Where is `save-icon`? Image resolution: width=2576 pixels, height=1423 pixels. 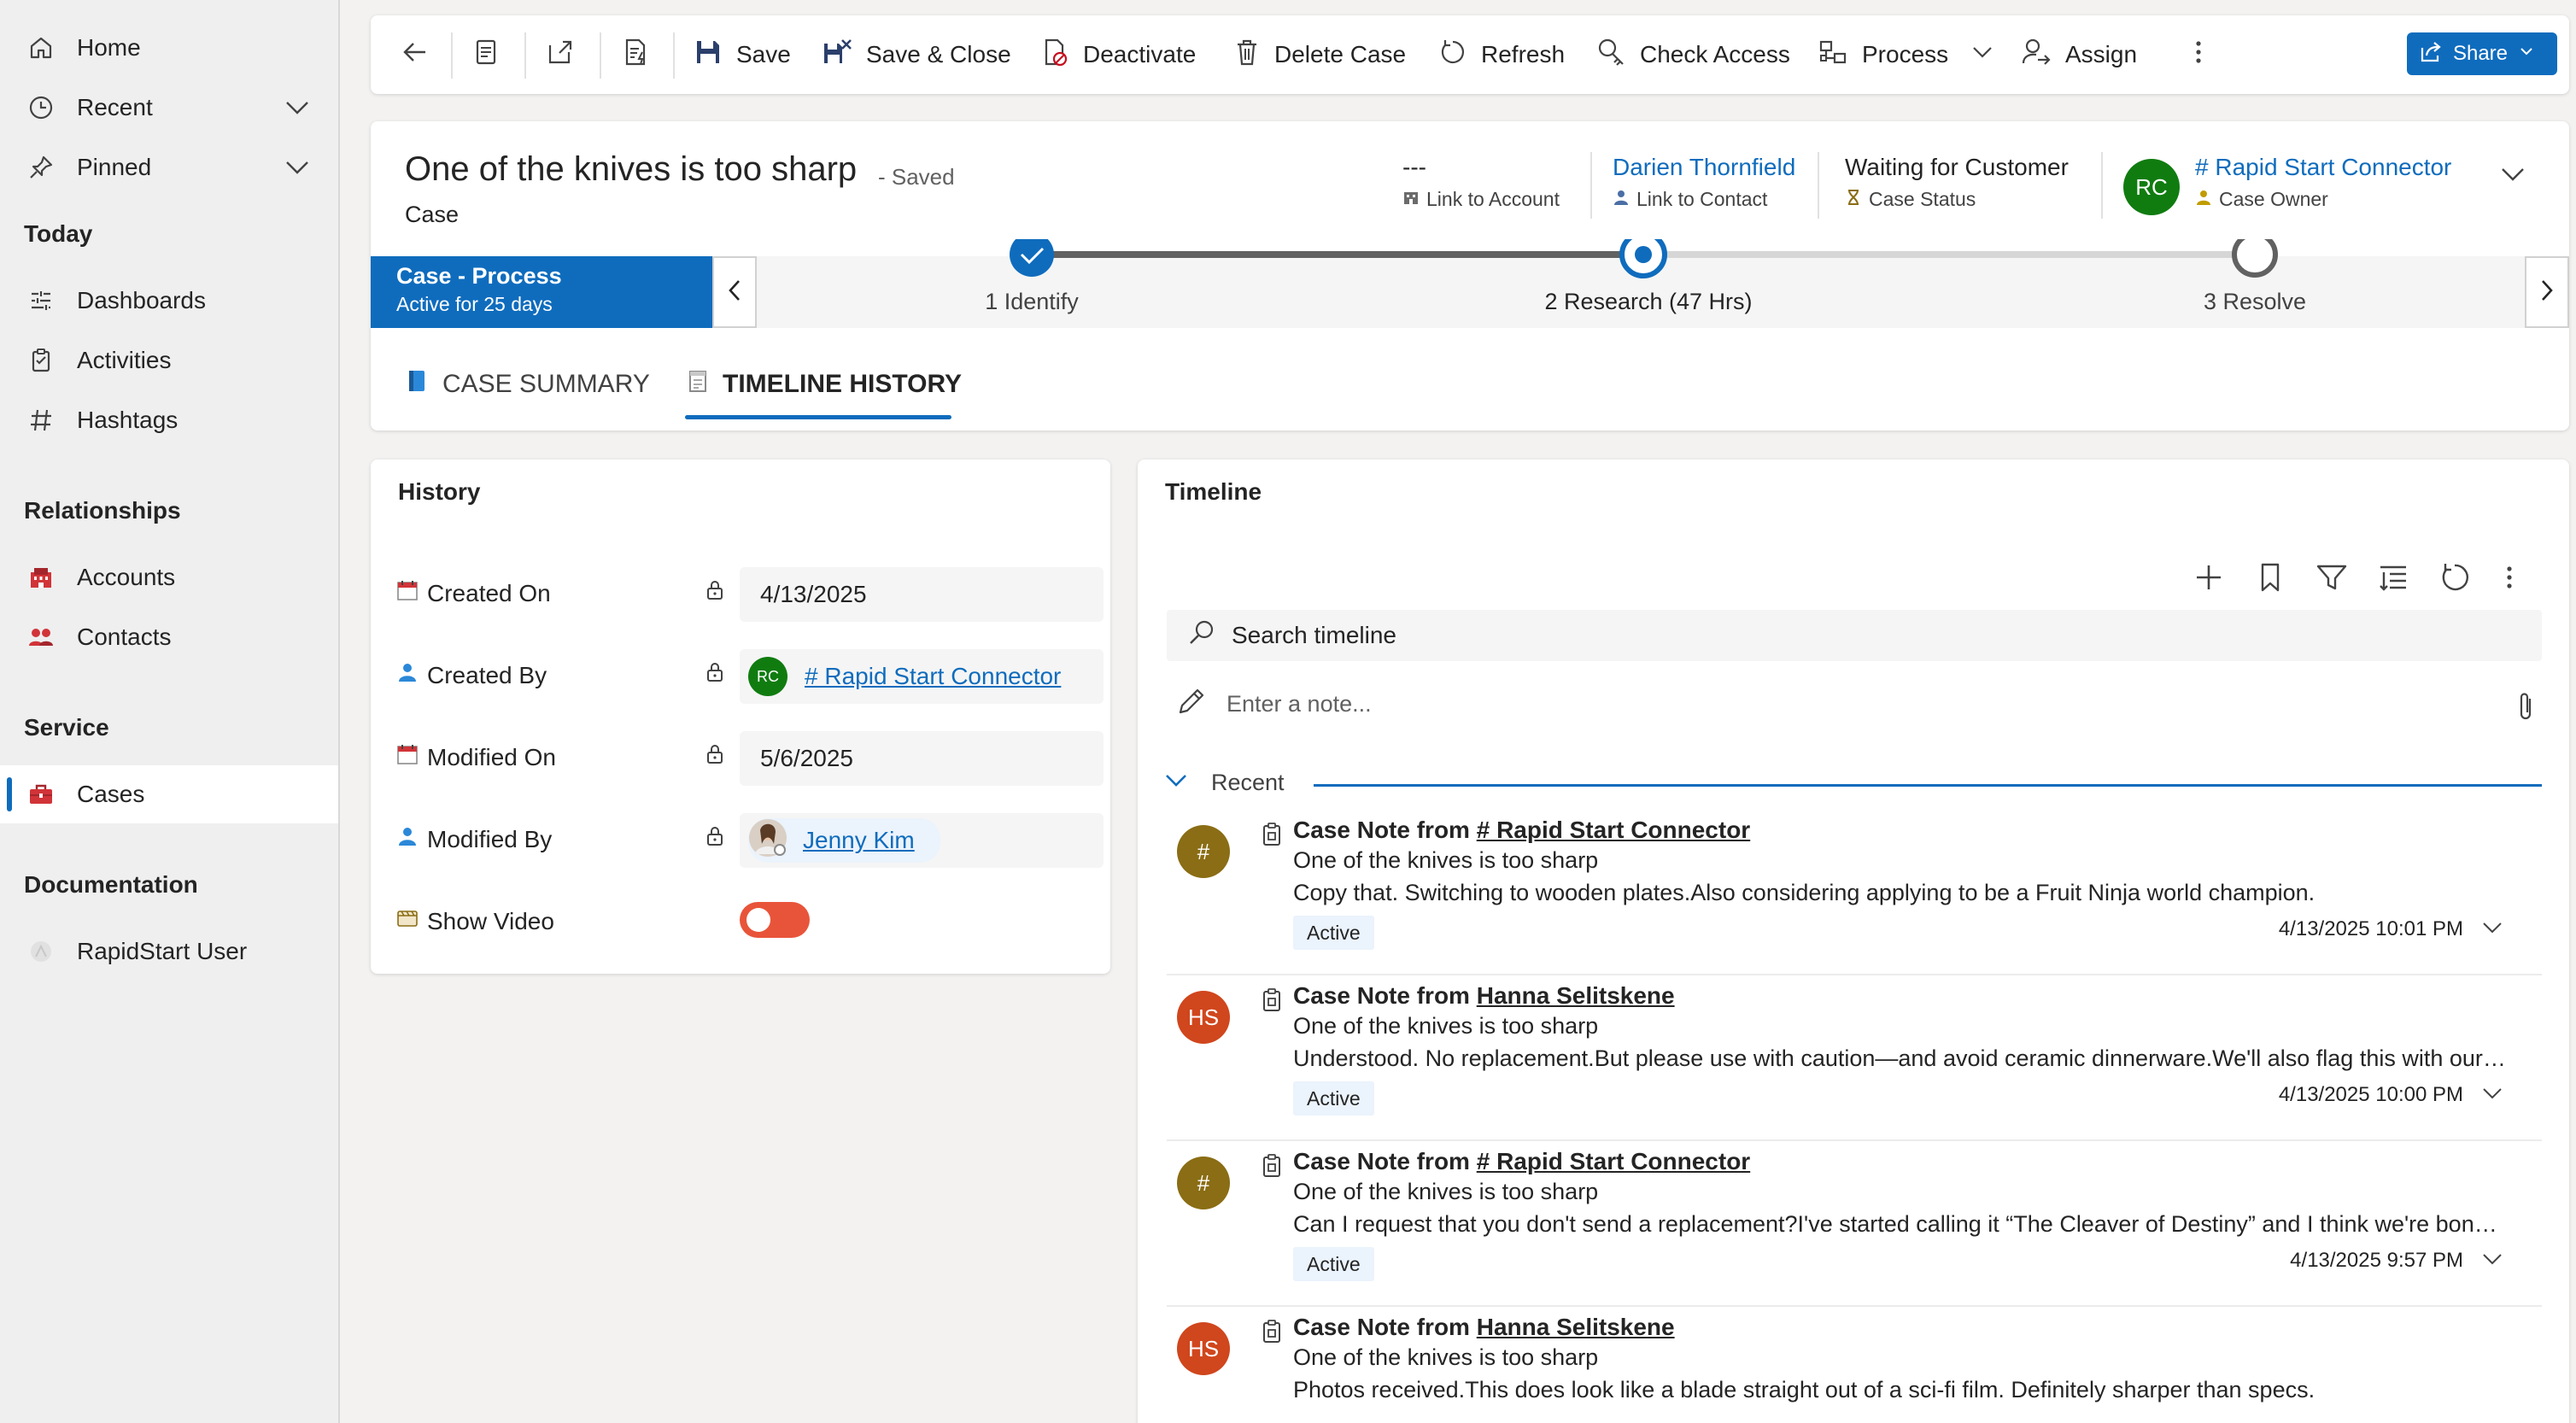
save-icon is located at coordinates (715, 55).